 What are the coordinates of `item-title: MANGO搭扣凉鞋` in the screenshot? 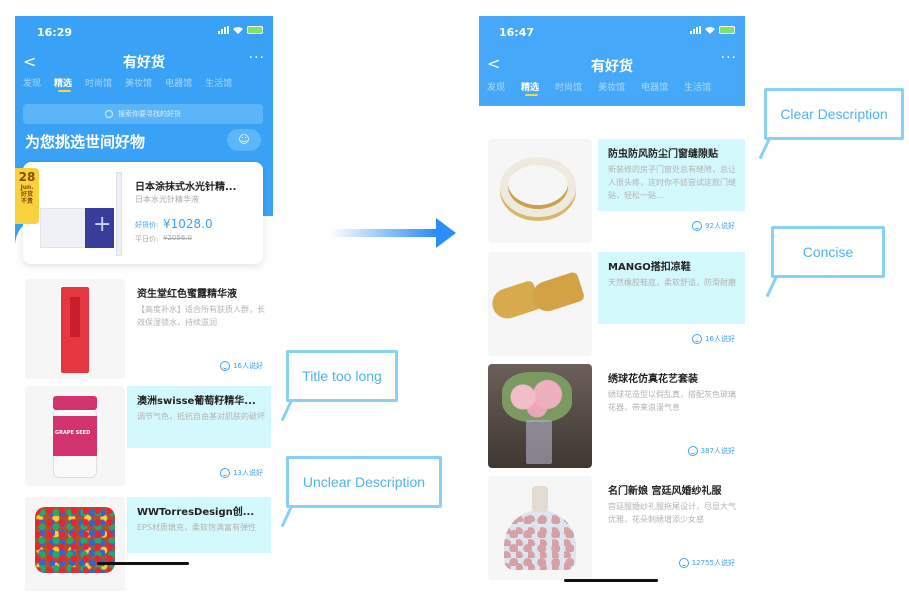 It's located at (649, 267).